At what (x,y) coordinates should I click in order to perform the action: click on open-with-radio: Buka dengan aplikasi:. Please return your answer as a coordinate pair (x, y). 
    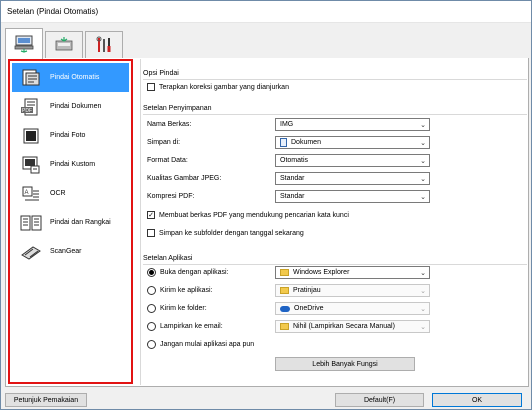
    Looking at the image, I should click on (188, 272).